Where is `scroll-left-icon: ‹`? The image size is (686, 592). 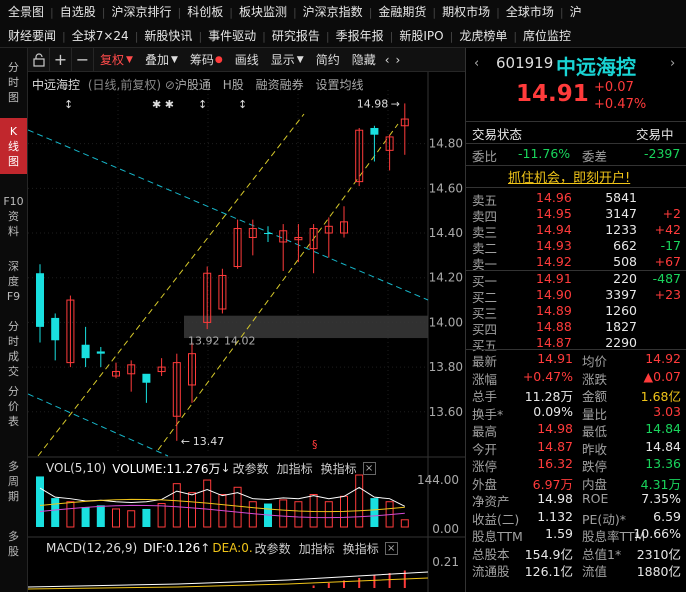
scroll-left-icon: ‹ is located at coordinates (476, 63).